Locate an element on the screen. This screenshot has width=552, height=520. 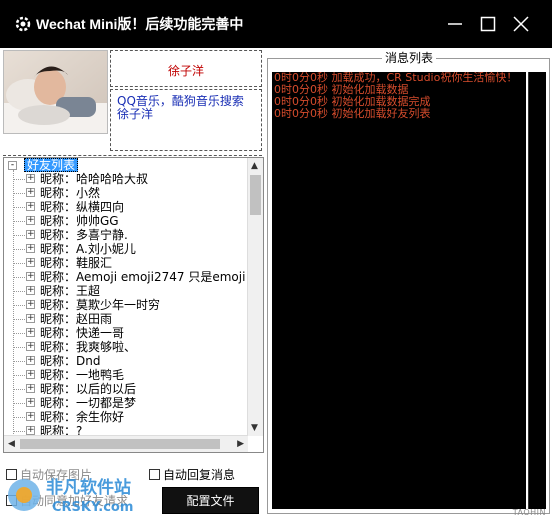
tree-item: + 昵称：多喜宁静. is located at coordinates (127, 235).